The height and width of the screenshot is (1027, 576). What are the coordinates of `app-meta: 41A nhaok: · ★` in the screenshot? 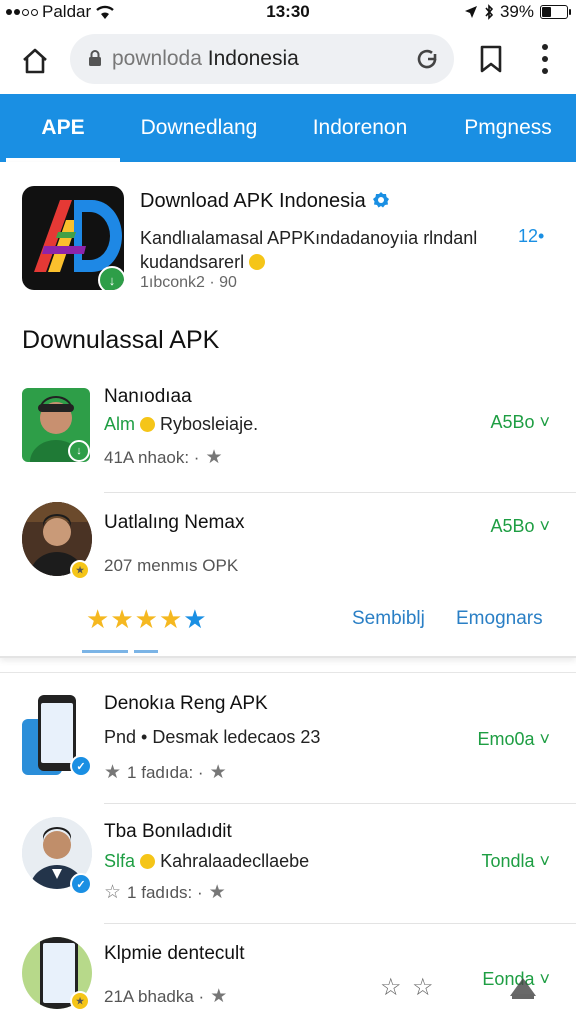 It's located at (163, 457).